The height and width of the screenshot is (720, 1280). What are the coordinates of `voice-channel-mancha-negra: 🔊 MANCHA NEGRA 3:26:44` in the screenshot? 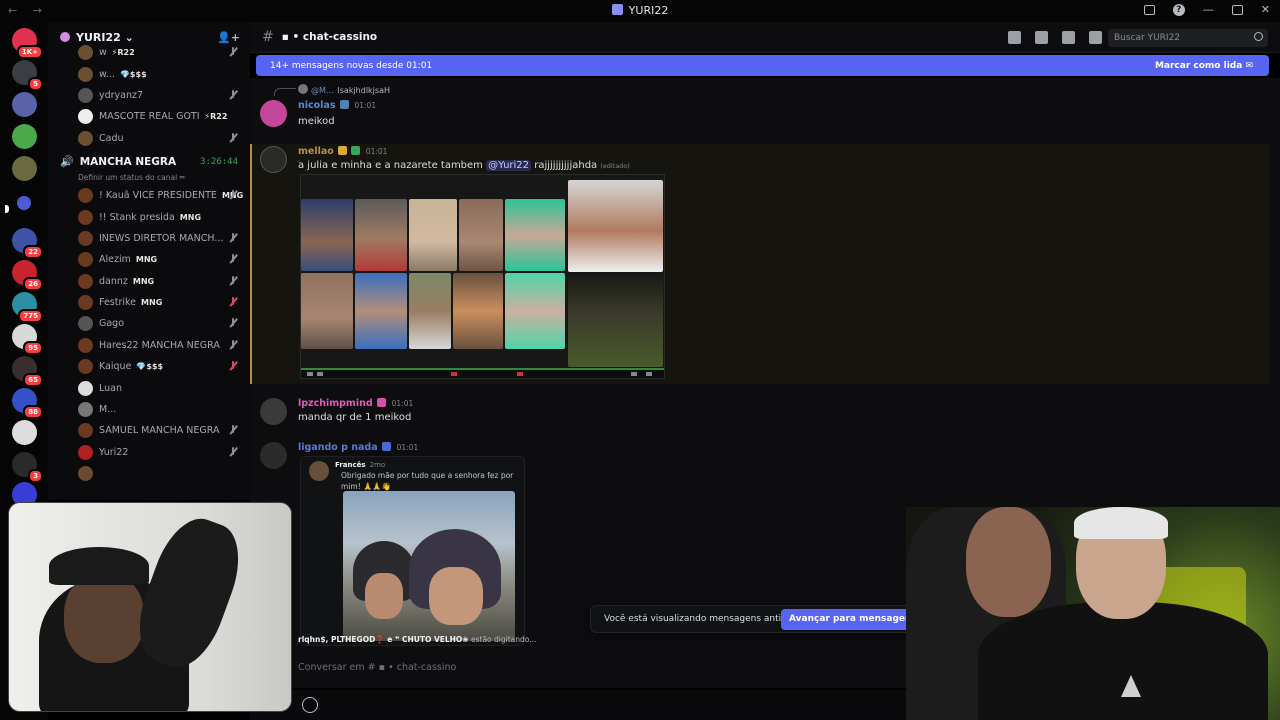 It's located at (149, 162).